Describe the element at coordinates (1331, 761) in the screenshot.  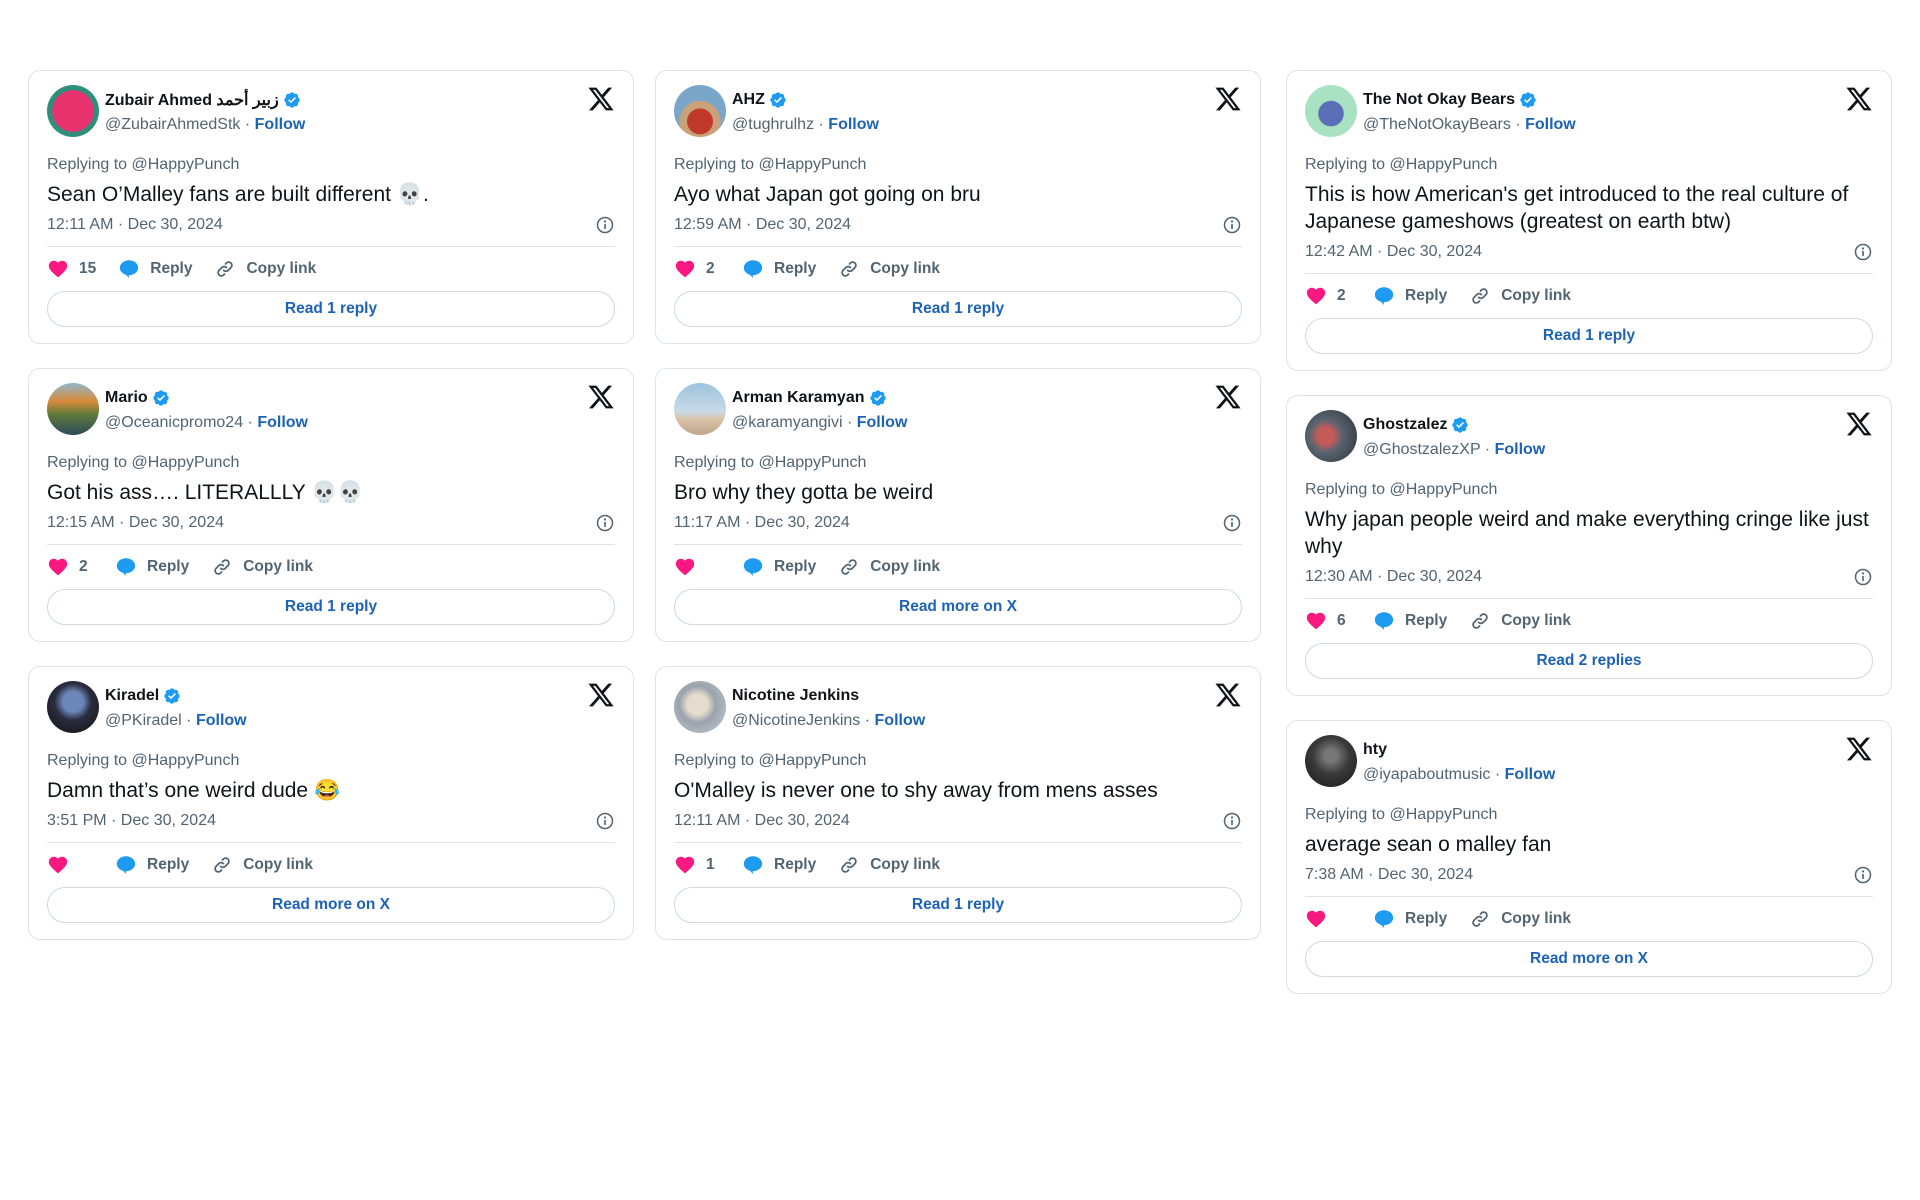
I see `dark-photo-avatar` at that location.